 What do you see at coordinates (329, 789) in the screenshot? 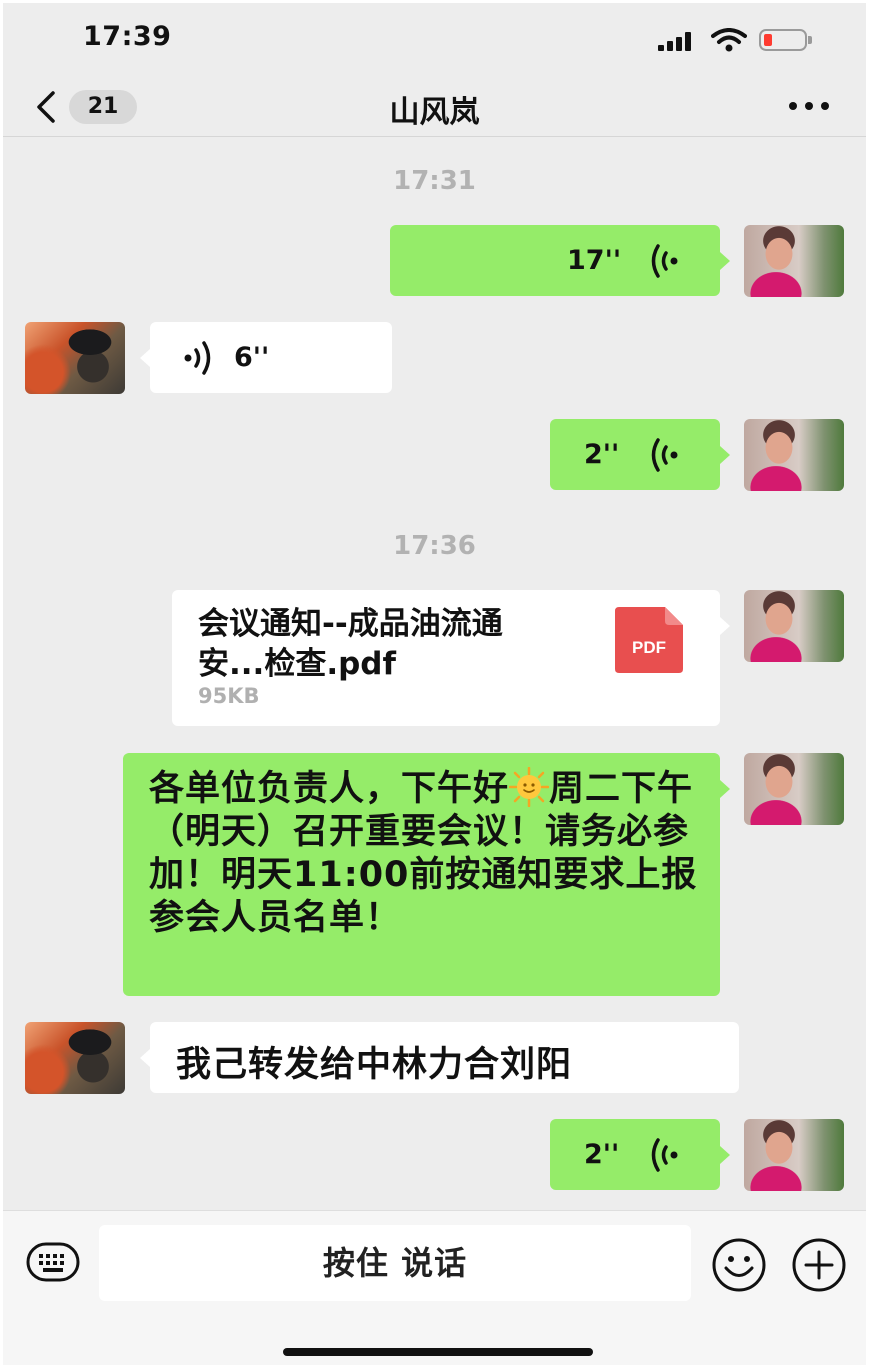
I see `notice-text-before-emoji: 各单位负责人，下午好` at bounding box center [329, 789].